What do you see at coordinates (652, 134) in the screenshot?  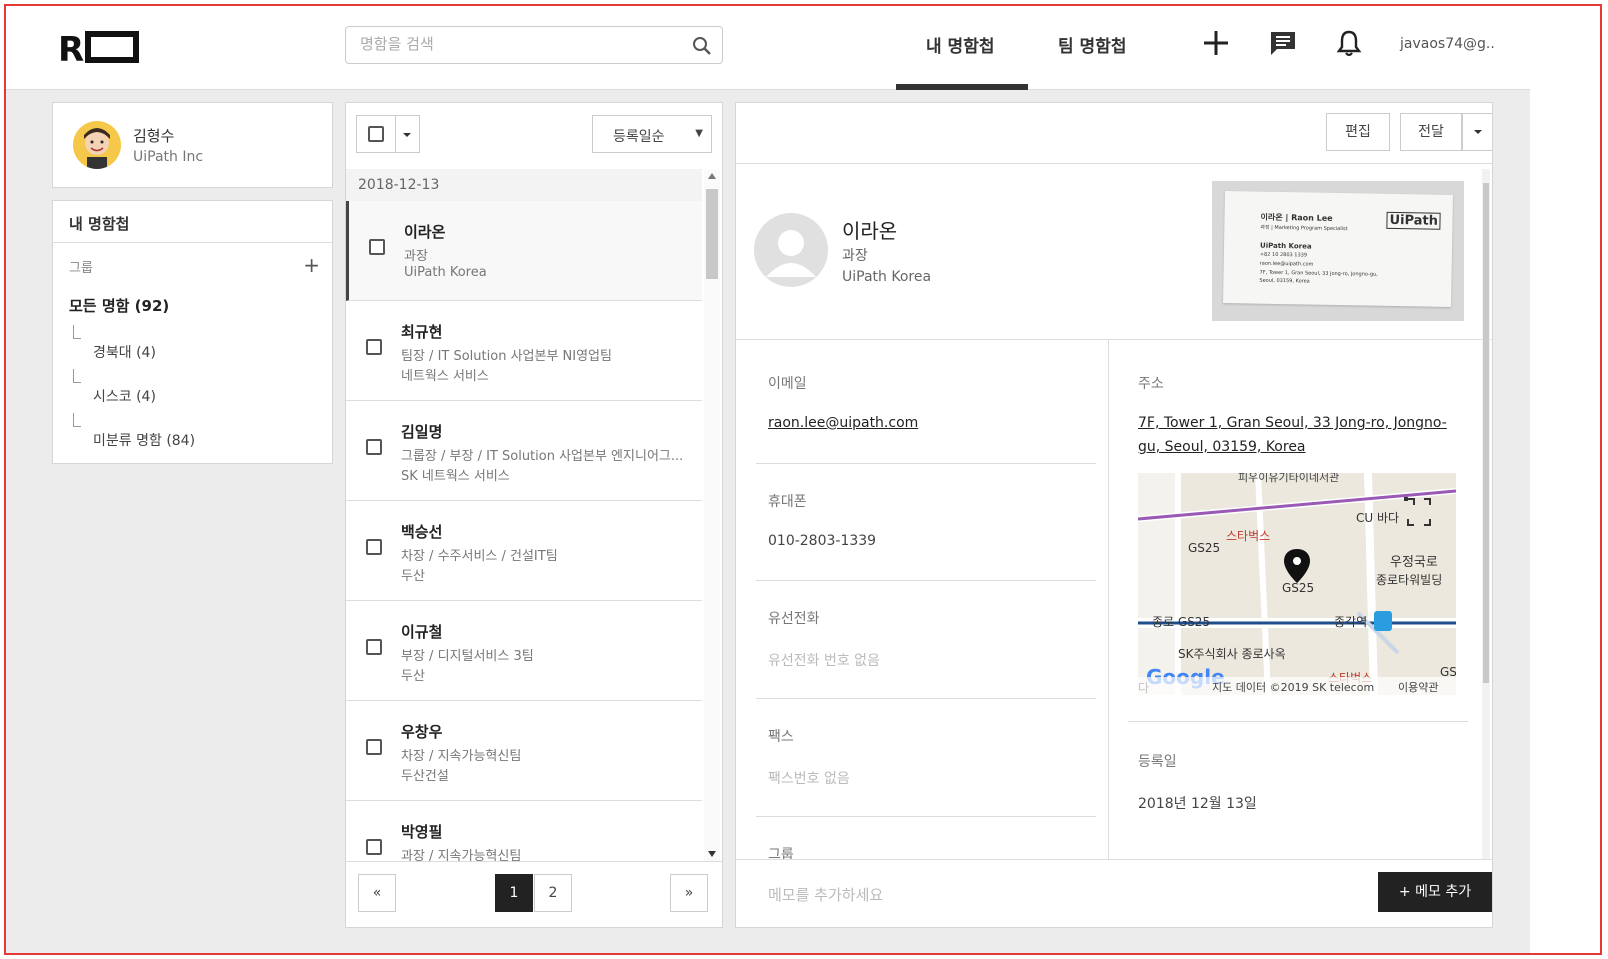 I see `sort-select: 등록일순 ▼` at bounding box center [652, 134].